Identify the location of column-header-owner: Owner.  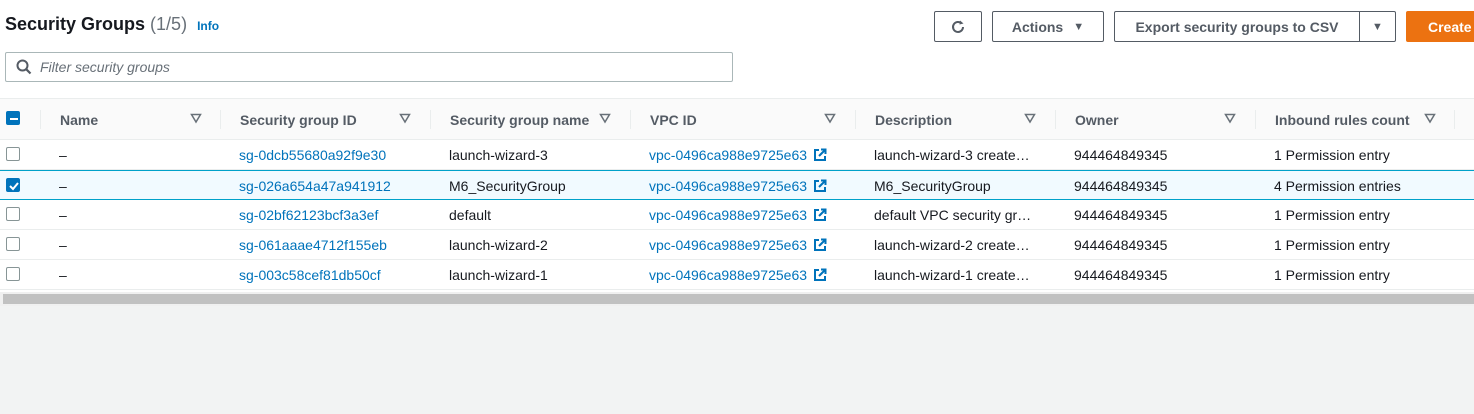
(1155, 119).